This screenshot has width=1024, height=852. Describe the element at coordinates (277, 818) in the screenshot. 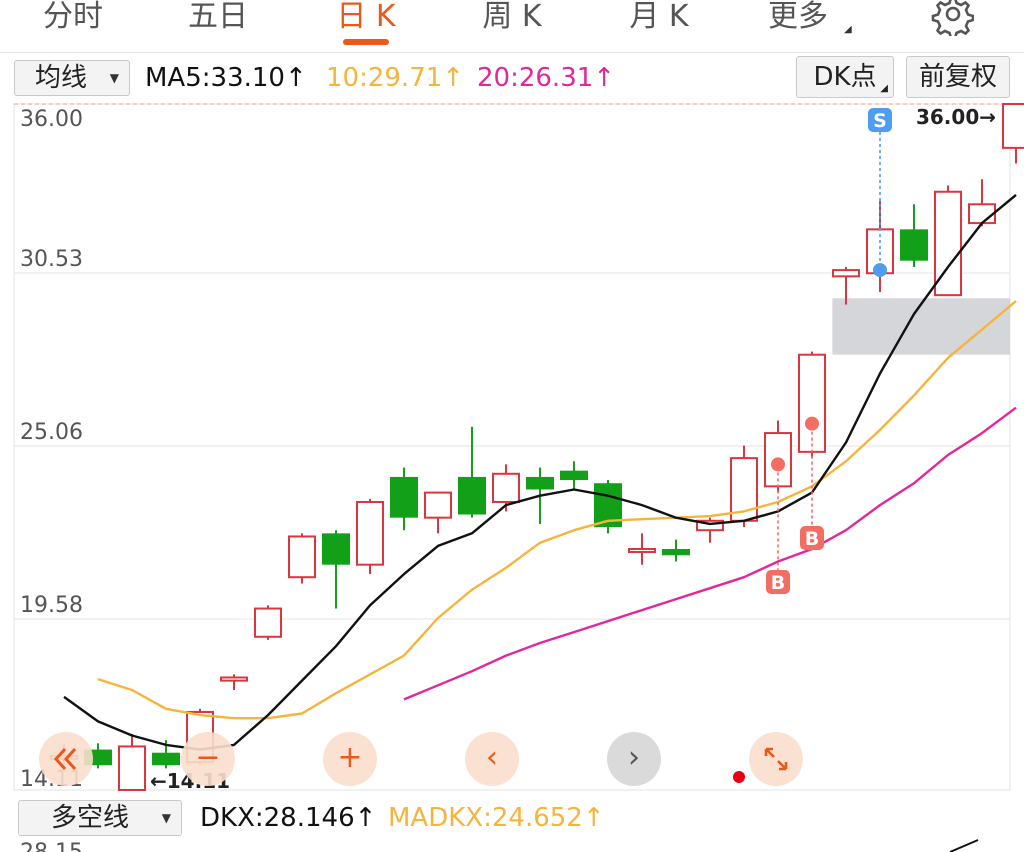

I see `dkx-value: DKX:28.146` at that location.